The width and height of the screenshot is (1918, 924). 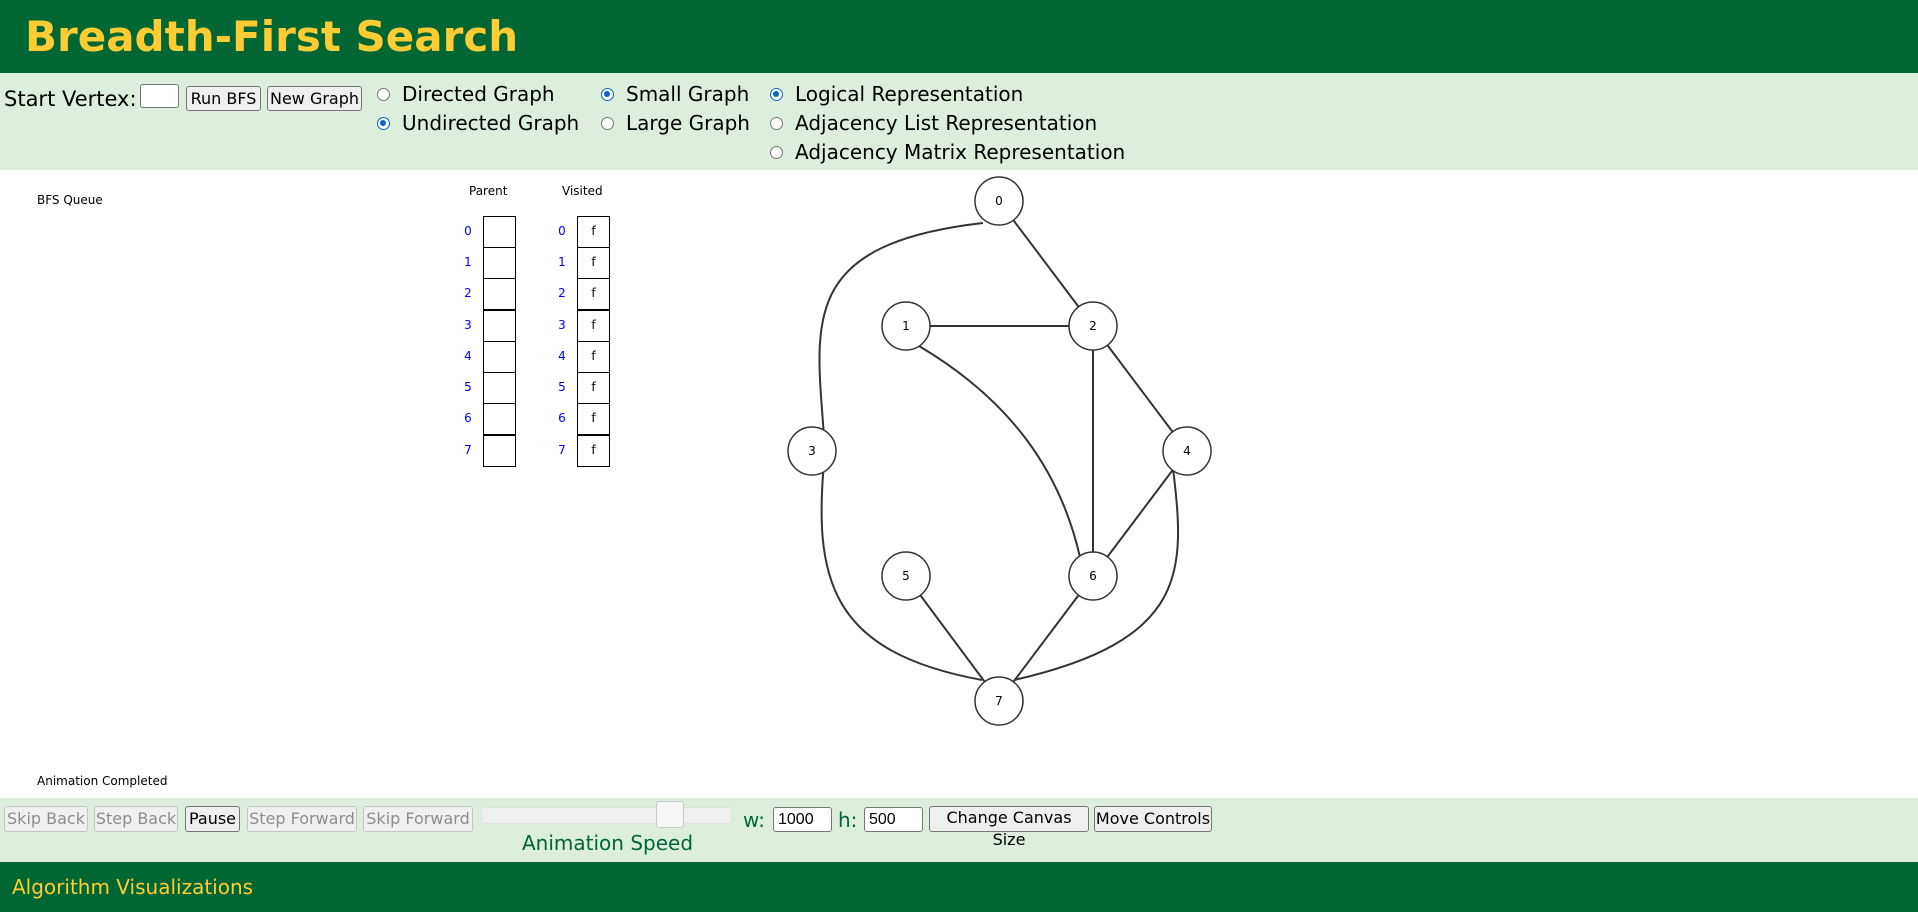 I want to click on graph-canvas: 0 1 2 3 4 5 6 7, so click(x=999, y=451).